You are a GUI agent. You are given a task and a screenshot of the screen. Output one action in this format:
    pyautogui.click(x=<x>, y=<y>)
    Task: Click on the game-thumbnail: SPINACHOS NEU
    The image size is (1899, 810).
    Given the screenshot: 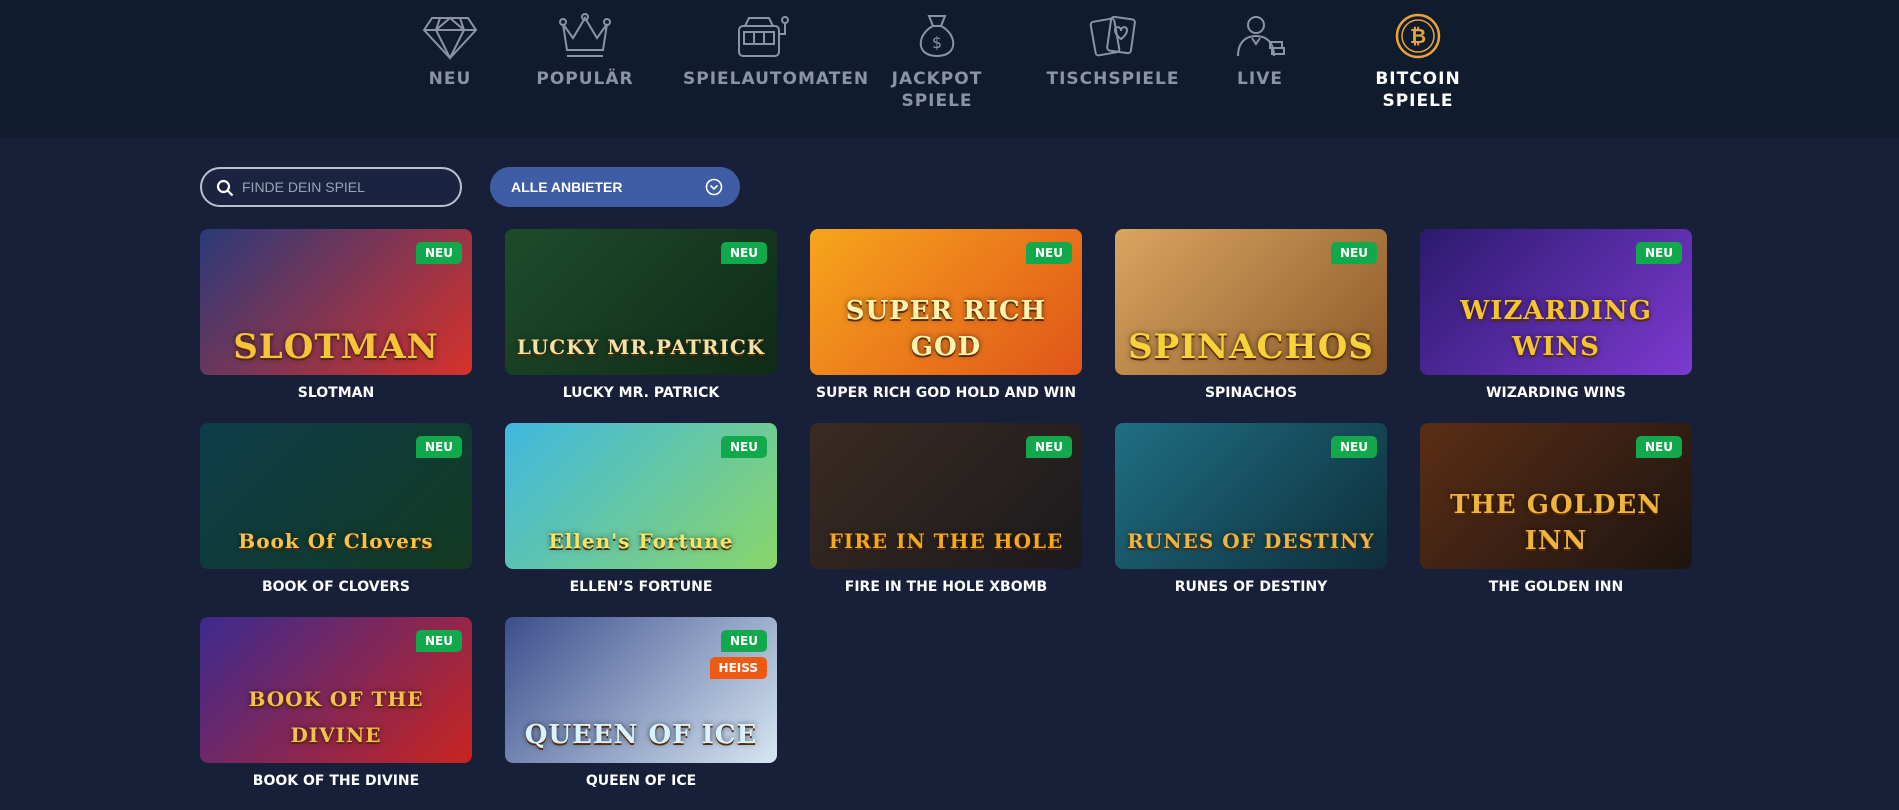 What is the action you would take?
    pyautogui.click(x=1251, y=302)
    